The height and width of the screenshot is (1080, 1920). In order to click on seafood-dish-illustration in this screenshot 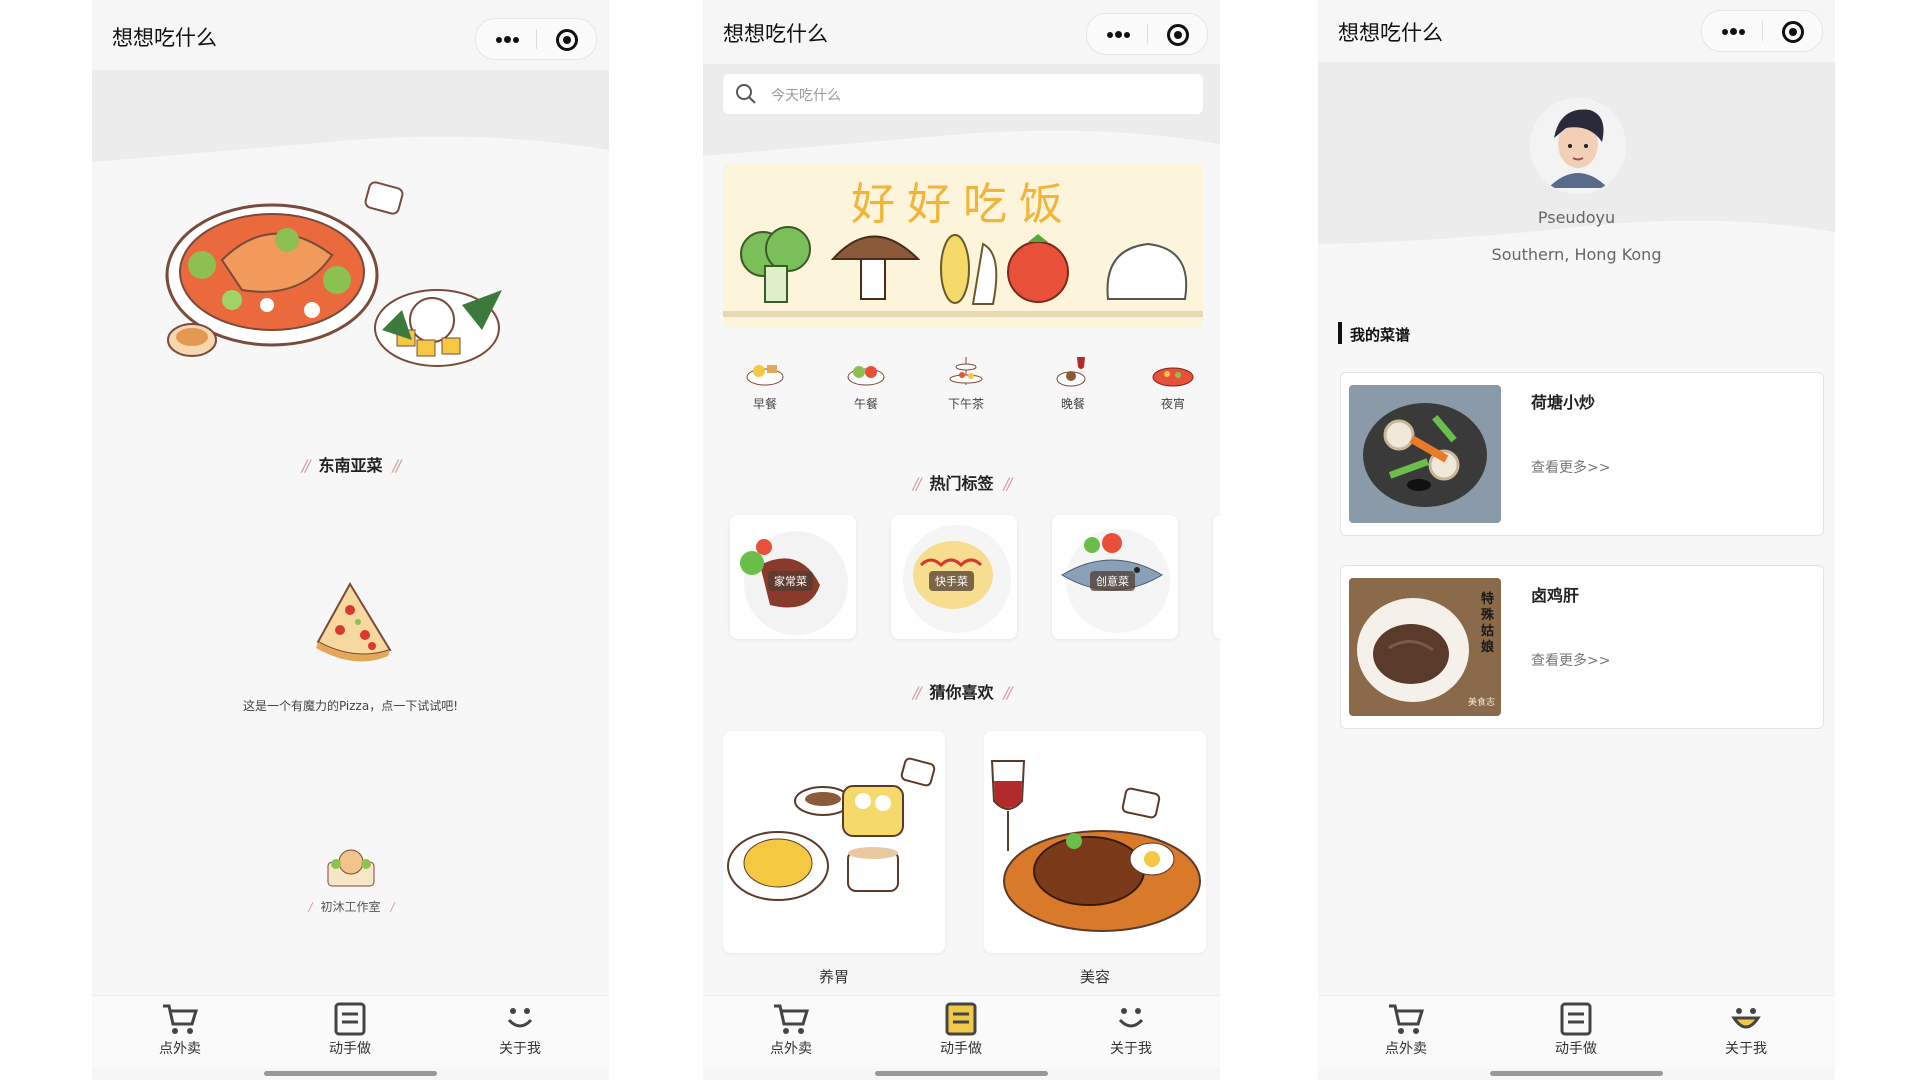, I will do `click(347, 285)`.